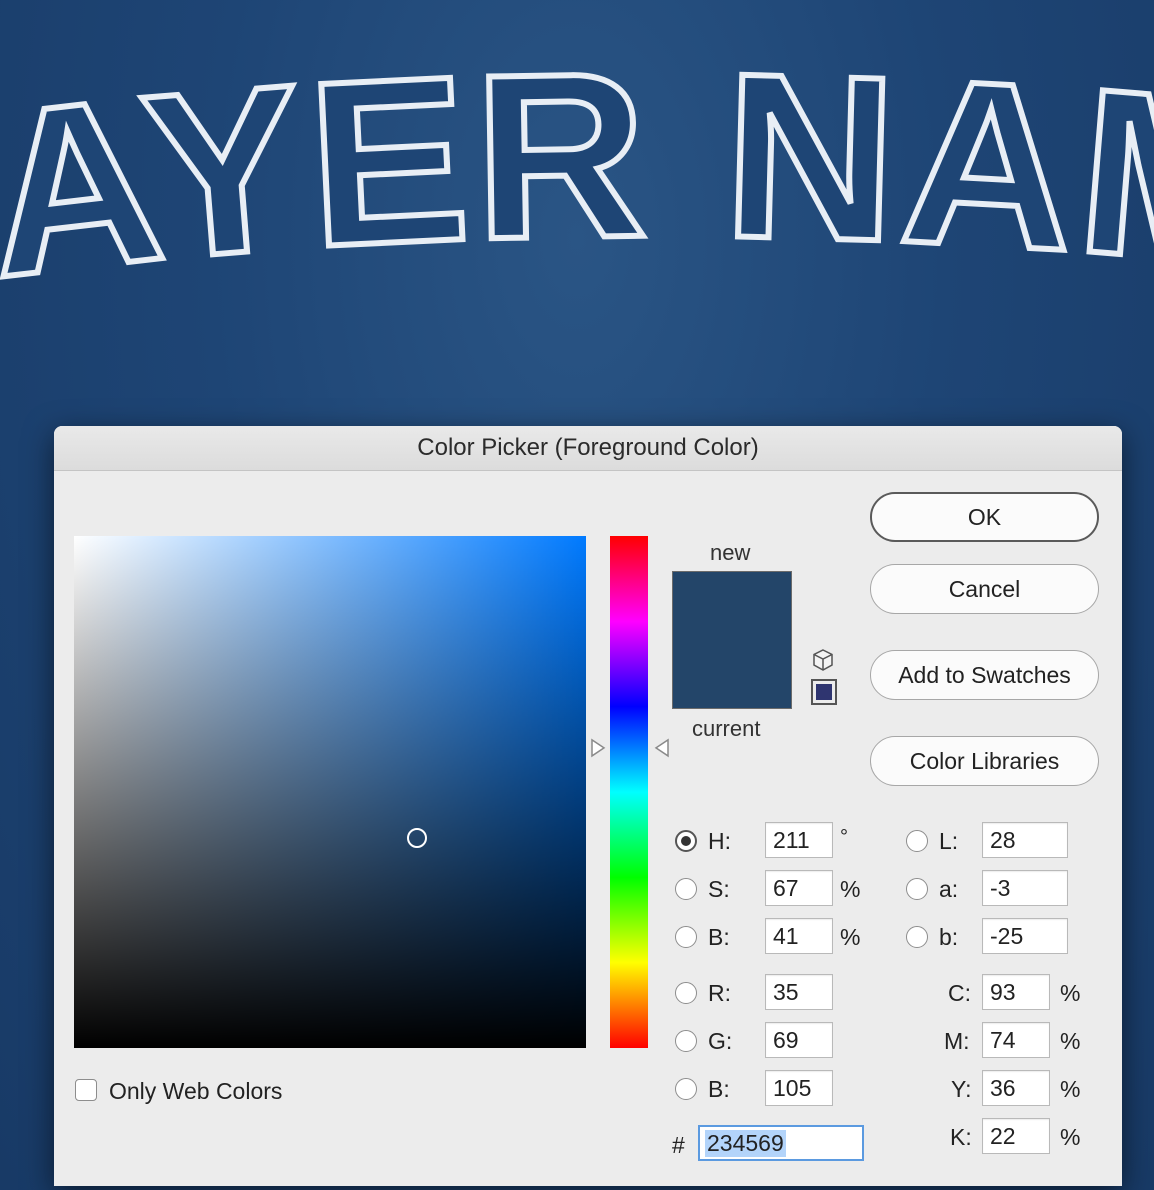 The image size is (1154, 1190). Describe the element at coordinates (959, 993) in the screenshot. I see `cyan-label: C:` at that location.